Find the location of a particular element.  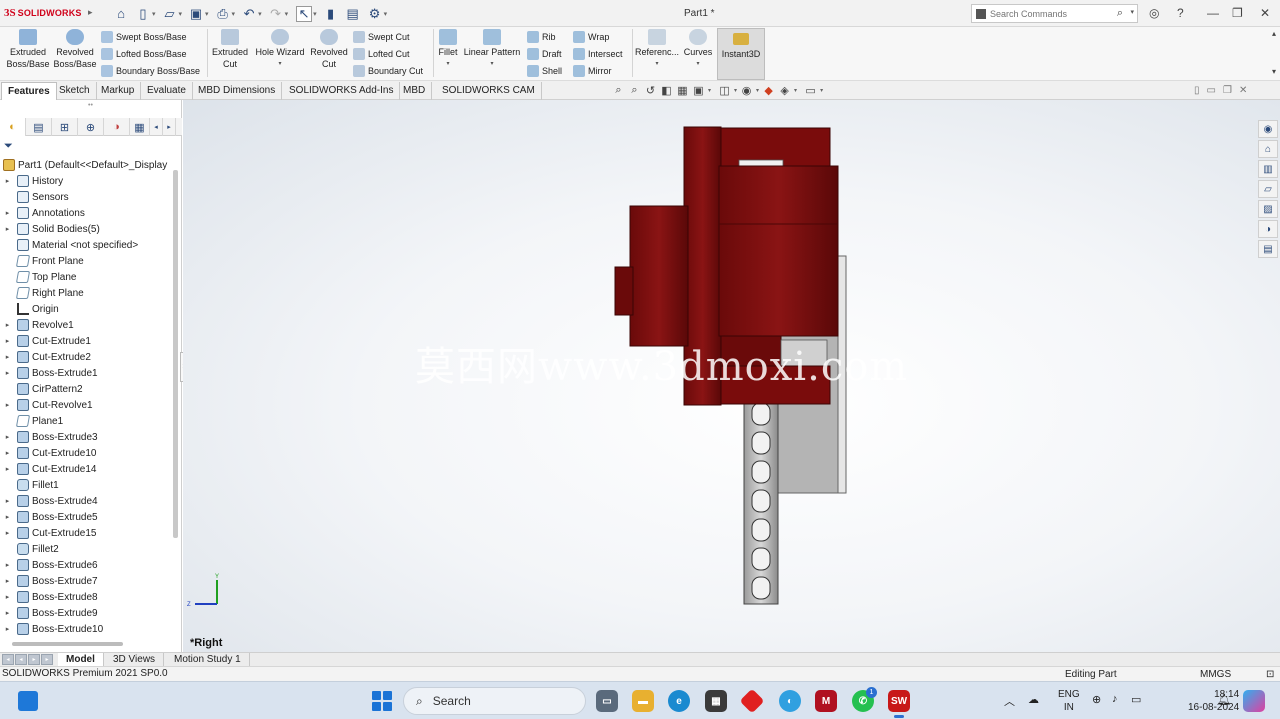

view-palette-icon: ▱ is located at coordinates (1268, 189).